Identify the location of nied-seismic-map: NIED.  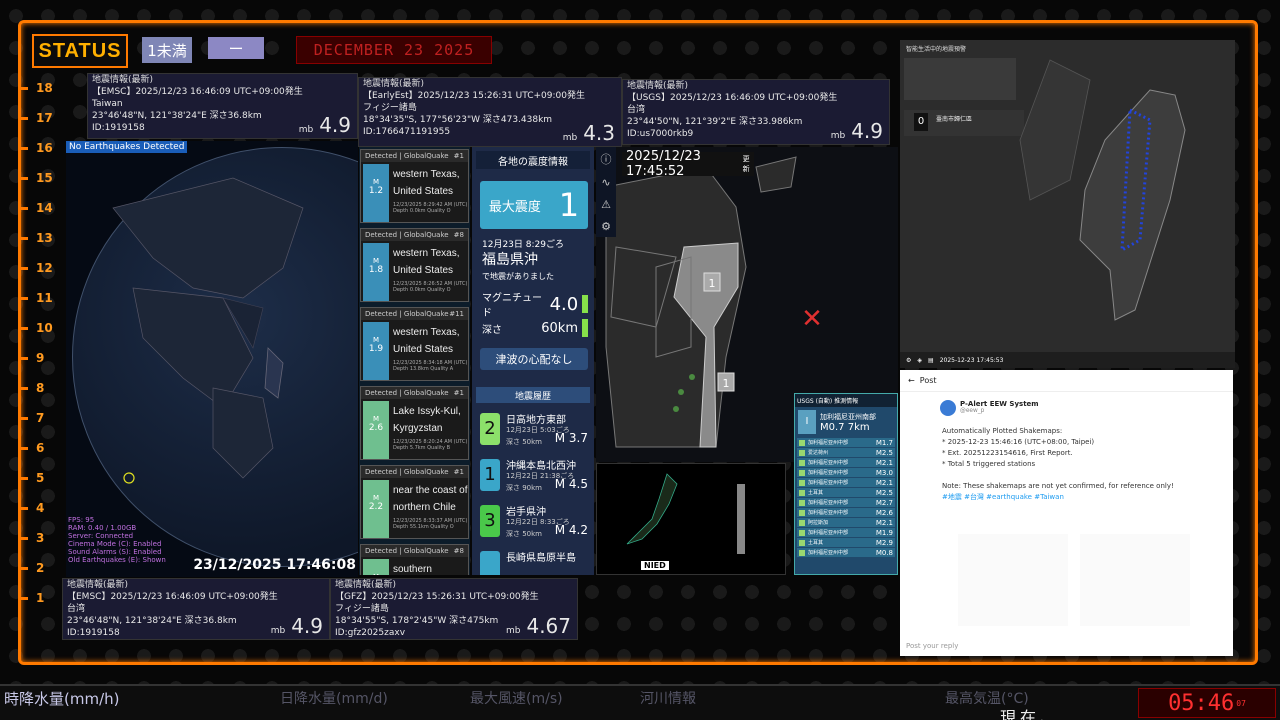
(691, 519).